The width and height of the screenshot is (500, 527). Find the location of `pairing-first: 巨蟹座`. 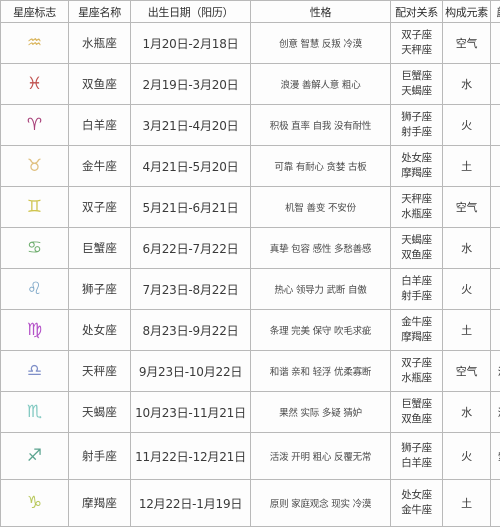

pairing-first: 巨蟹座 is located at coordinates (416, 403).